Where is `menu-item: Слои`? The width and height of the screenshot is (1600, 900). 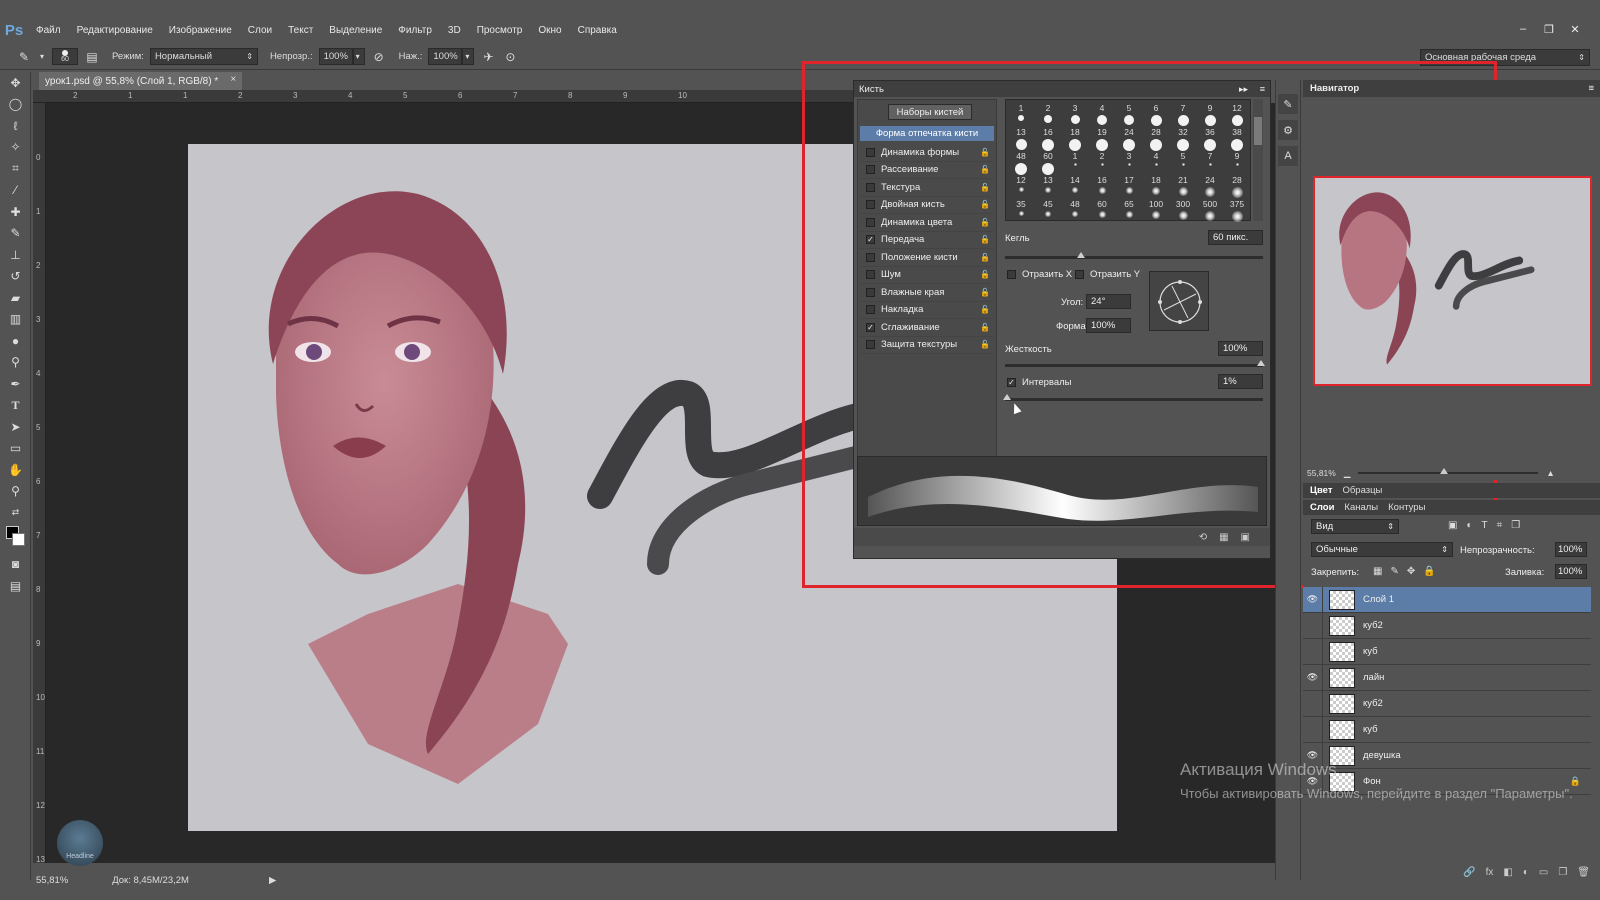
menu-item: Слои is located at coordinates (260, 30).